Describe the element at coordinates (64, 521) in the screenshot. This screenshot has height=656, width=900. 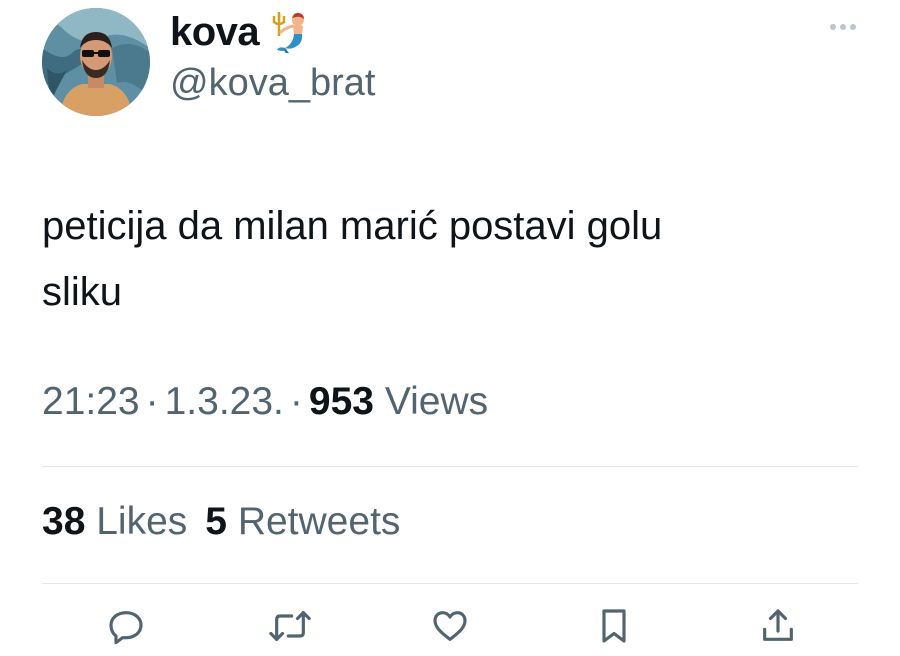
I see `likes-count: 38` at that location.